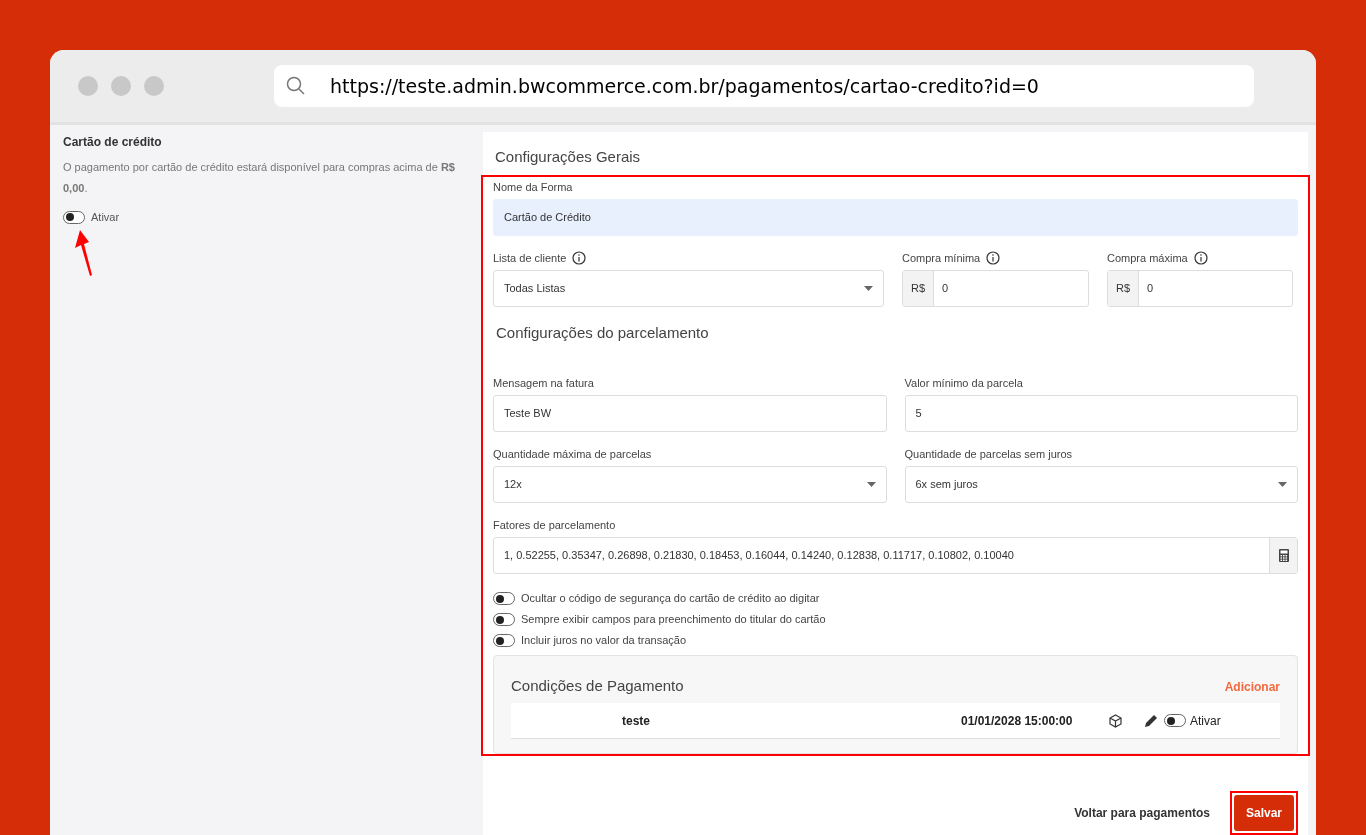 The image size is (1366, 835). Describe the element at coordinates (1101, 484) in the screenshot. I see `select-field: 6x sem juros` at that location.